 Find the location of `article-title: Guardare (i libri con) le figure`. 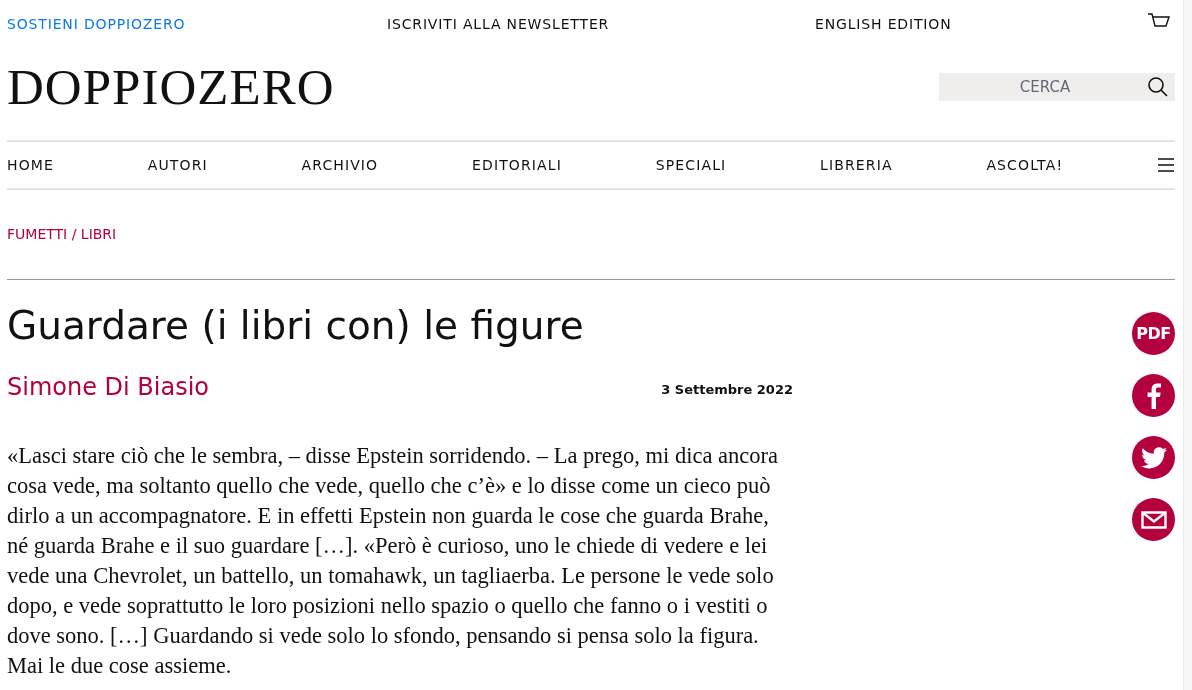

article-title: Guardare (i libri con) le figure is located at coordinates (296, 326).